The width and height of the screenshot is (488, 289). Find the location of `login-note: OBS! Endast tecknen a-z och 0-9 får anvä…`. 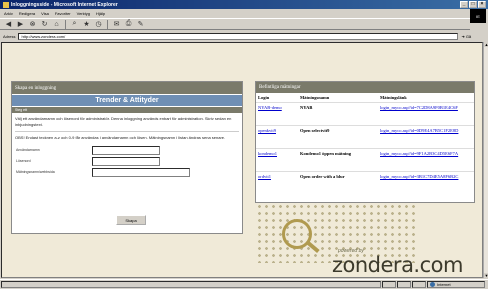

login-note: OBS! Endast tecknen a-z och 0-9 får anvä… is located at coordinates (120, 137).